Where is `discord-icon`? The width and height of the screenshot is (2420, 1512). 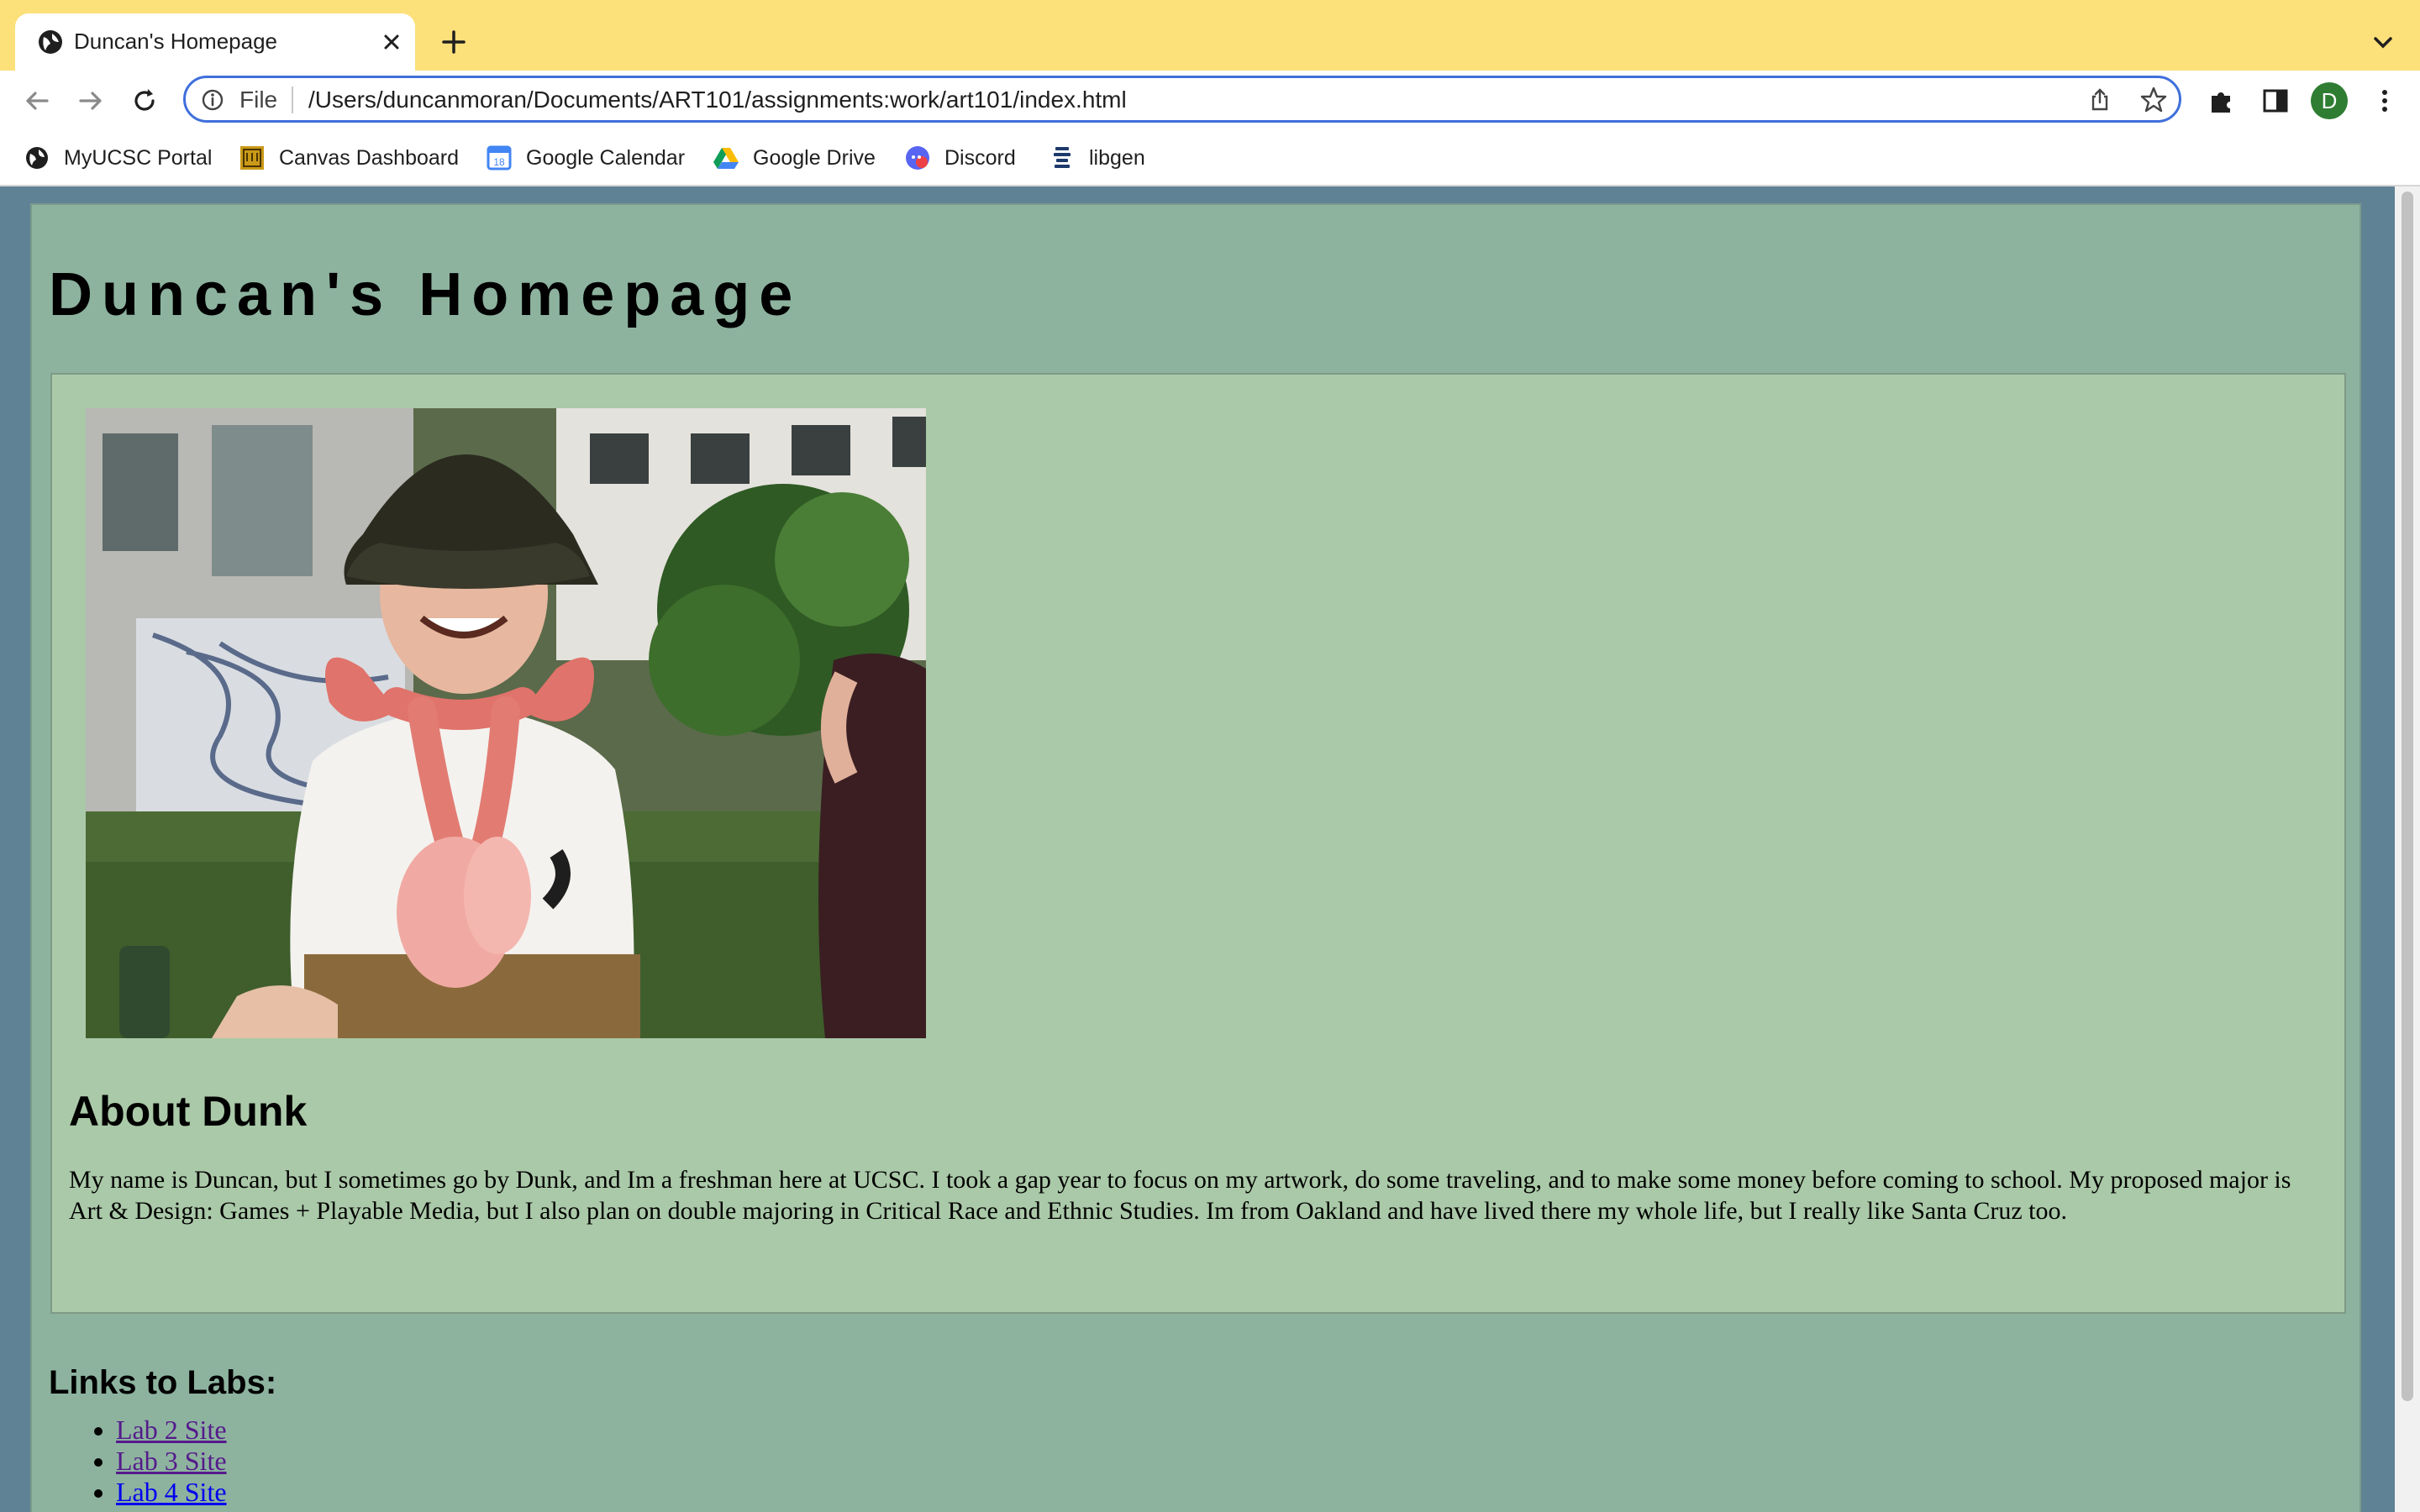
discord-icon is located at coordinates (917, 158).